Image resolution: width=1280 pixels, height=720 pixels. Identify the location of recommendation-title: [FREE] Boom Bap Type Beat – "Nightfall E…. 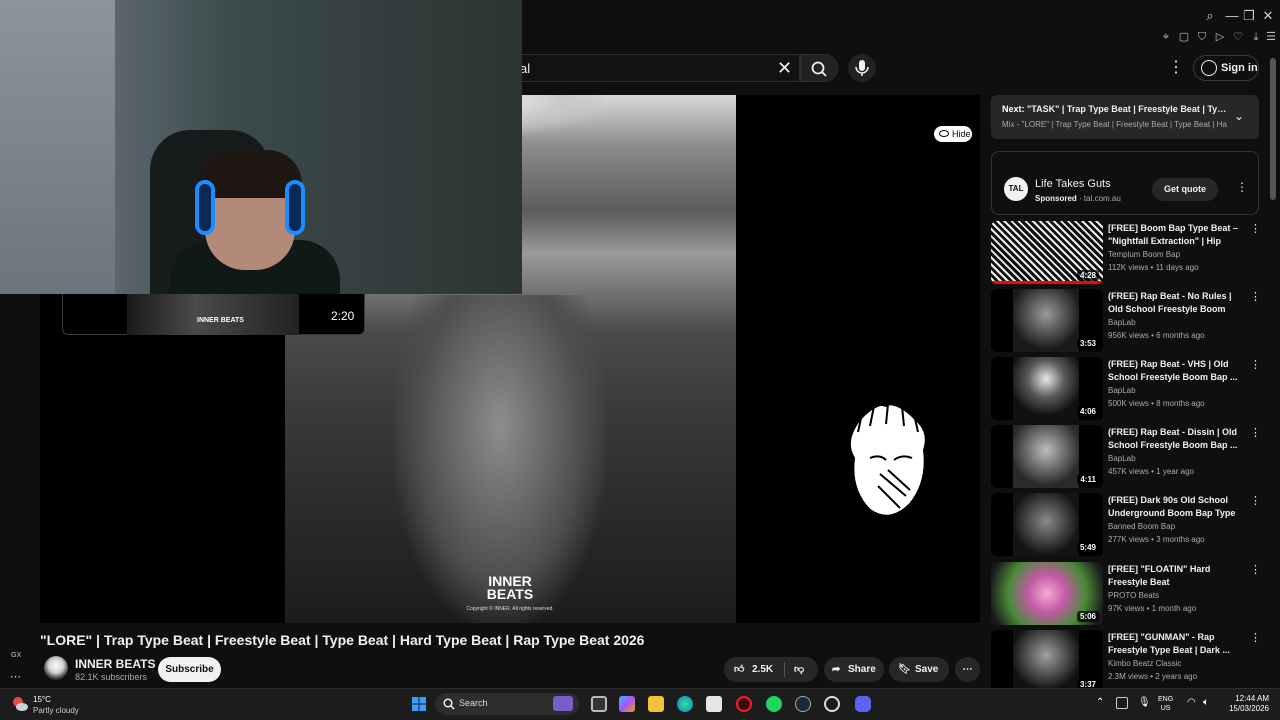
(1176, 235).